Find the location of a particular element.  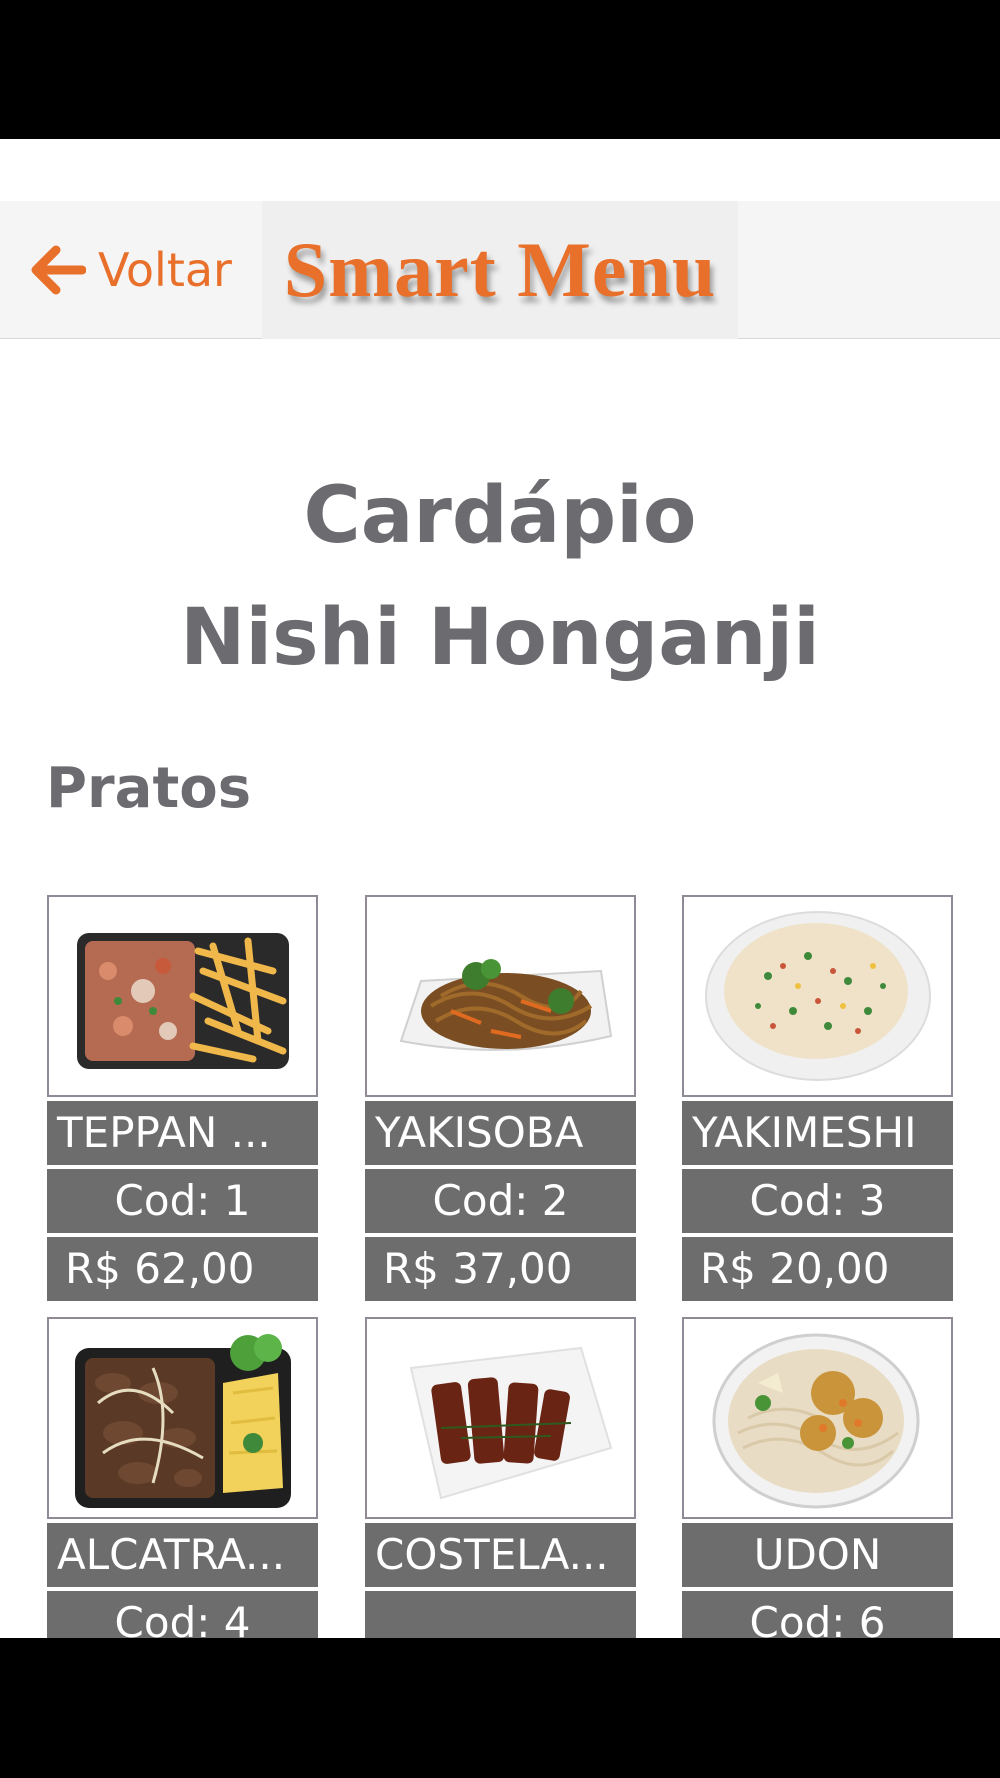

back-label: Voltar is located at coordinates (165, 270).